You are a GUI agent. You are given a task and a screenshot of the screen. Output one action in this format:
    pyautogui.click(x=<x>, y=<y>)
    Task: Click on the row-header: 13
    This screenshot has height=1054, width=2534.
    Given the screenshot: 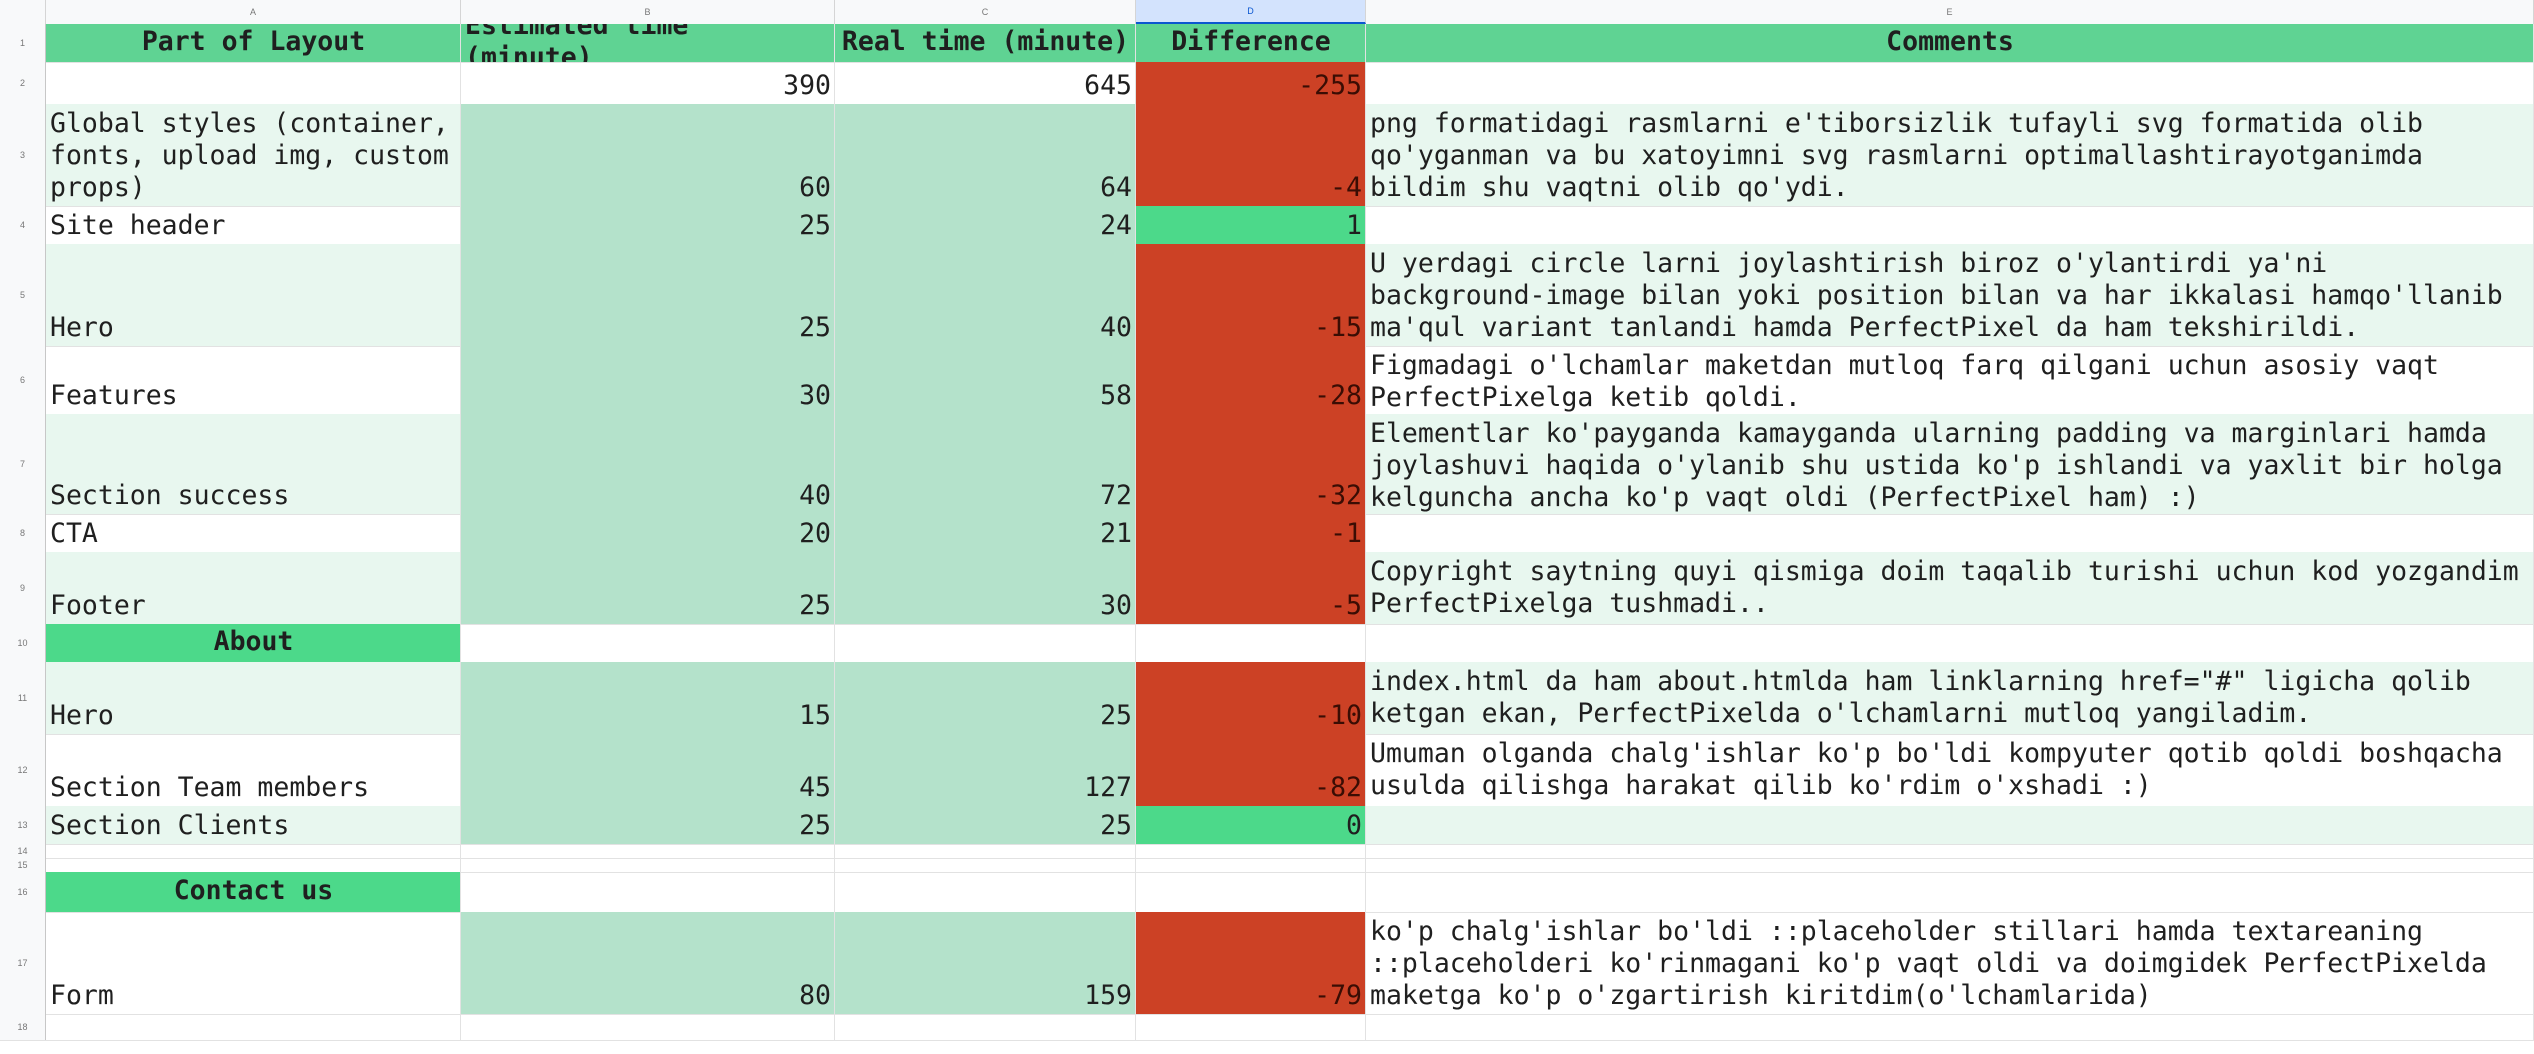 What is the action you would take?
    pyautogui.click(x=23, y=825)
    